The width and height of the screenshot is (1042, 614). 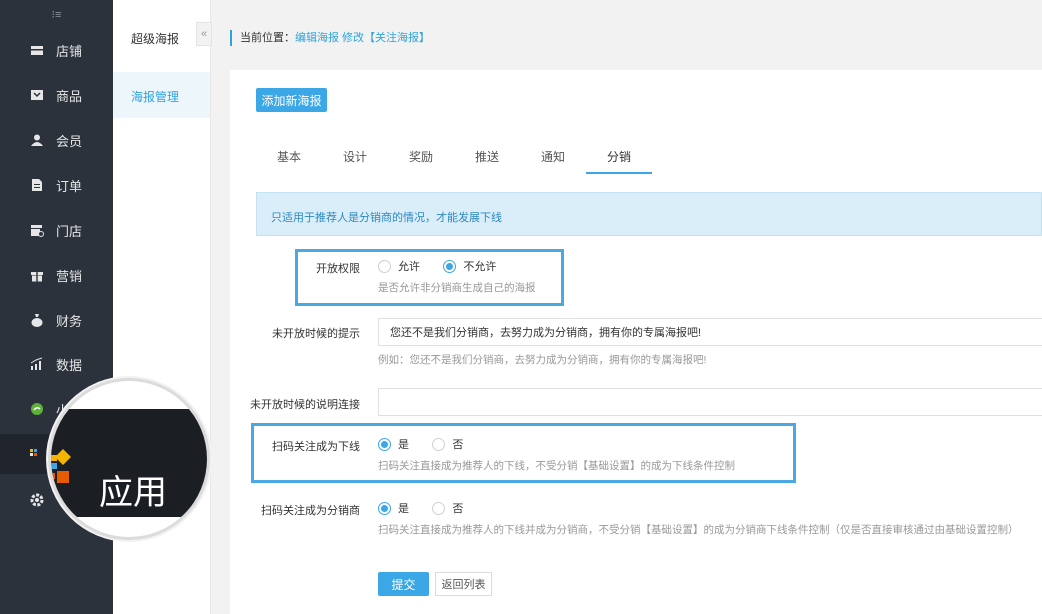 I want to click on sidebar-item-label: 数据, so click(x=69, y=365).